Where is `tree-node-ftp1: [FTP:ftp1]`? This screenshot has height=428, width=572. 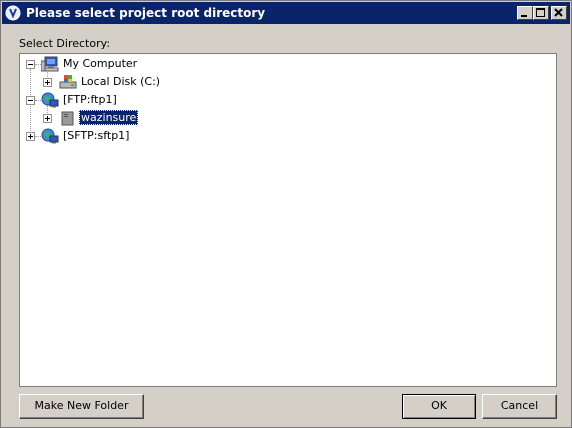
tree-node-ftp1: [FTP:ftp1] is located at coordinates (120, 100).